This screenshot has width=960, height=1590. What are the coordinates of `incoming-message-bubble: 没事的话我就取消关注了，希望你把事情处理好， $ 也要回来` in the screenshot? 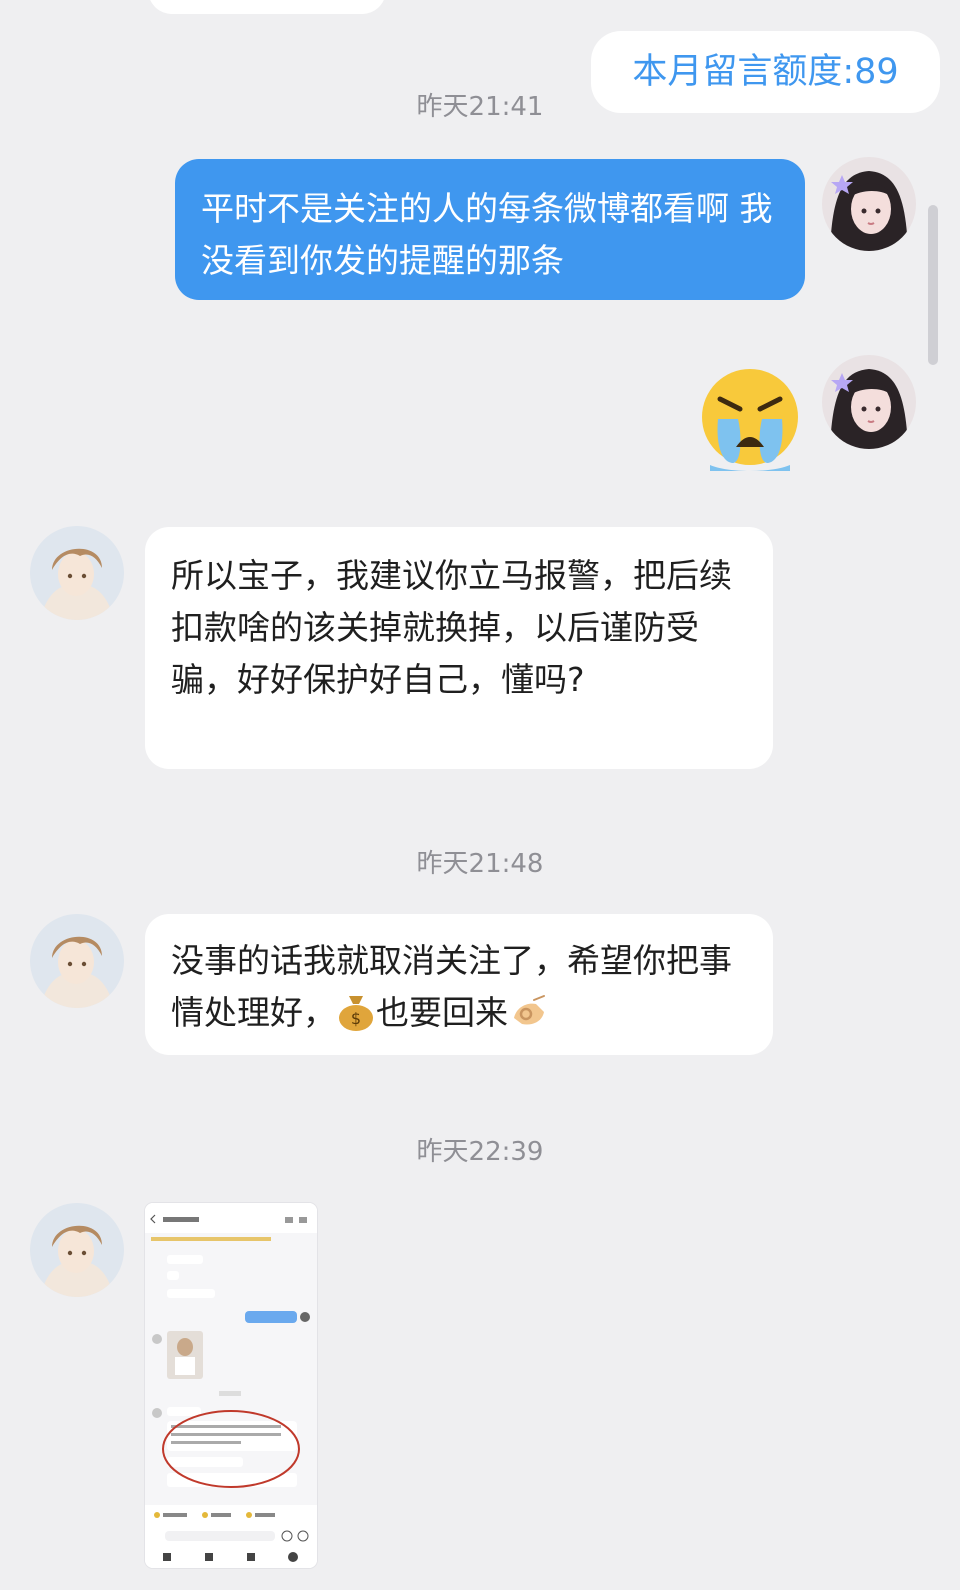 It's located at (459, 984).